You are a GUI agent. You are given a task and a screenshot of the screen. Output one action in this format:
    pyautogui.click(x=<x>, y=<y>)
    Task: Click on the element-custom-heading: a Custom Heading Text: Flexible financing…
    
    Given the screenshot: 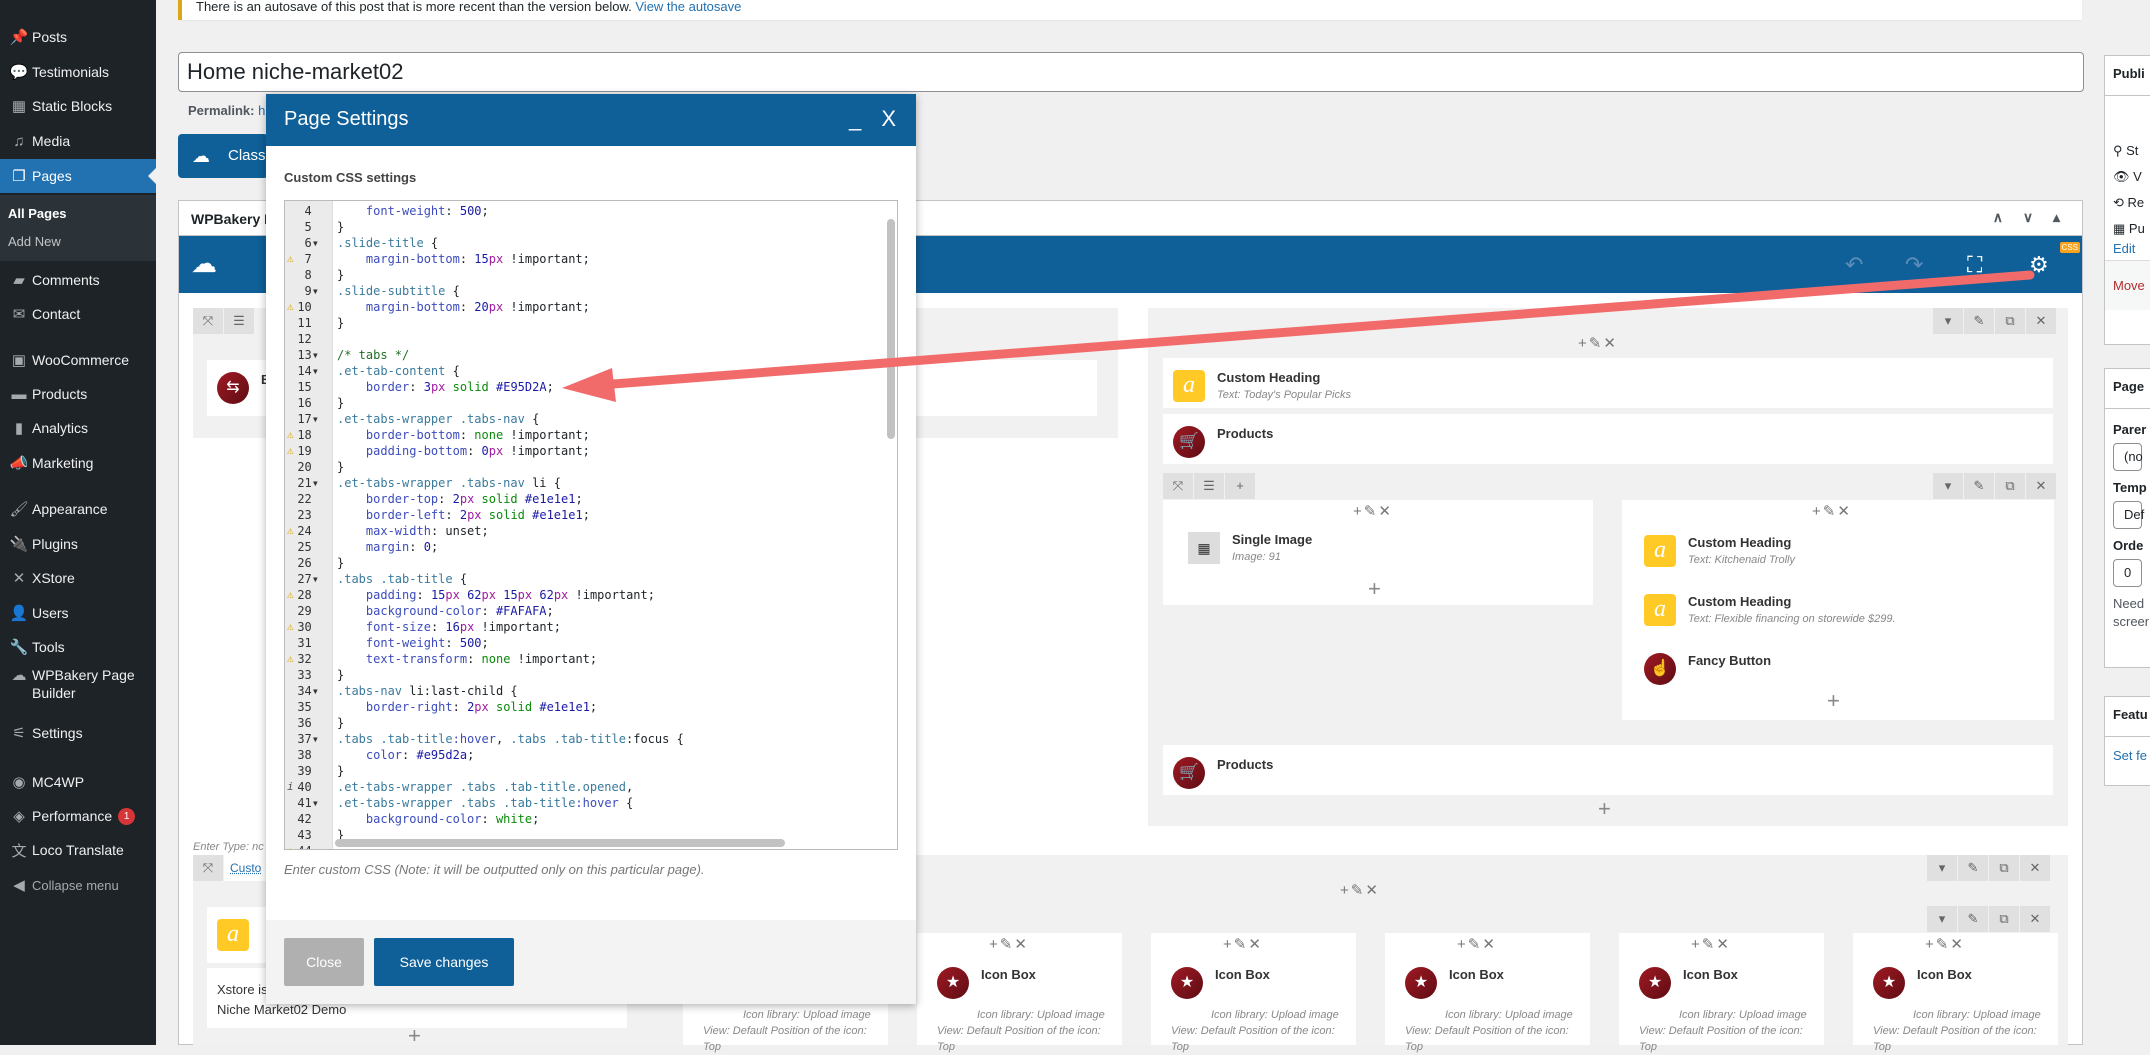 What is the action you would take?
    pyautogui.click(x=1770, y=610)
    